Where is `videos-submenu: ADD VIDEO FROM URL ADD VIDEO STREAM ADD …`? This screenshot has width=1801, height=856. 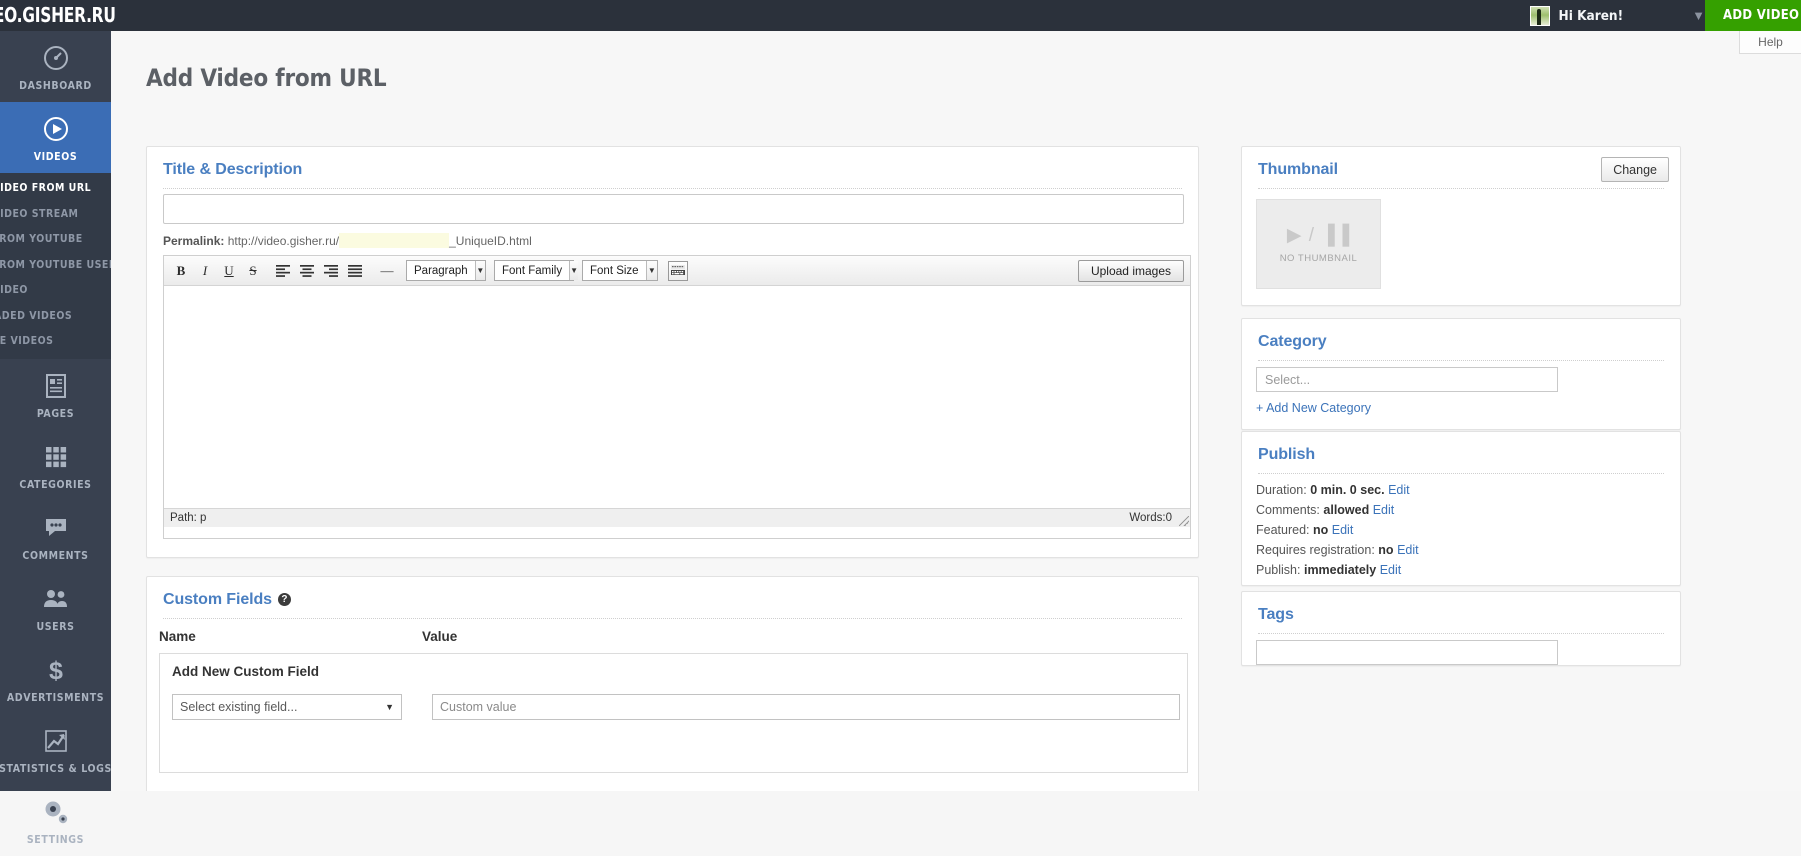
videos-submenu: ADD VIDEO FROM URL ADD VIDEO STREAM ADD … is located at coordinates (55, 266).